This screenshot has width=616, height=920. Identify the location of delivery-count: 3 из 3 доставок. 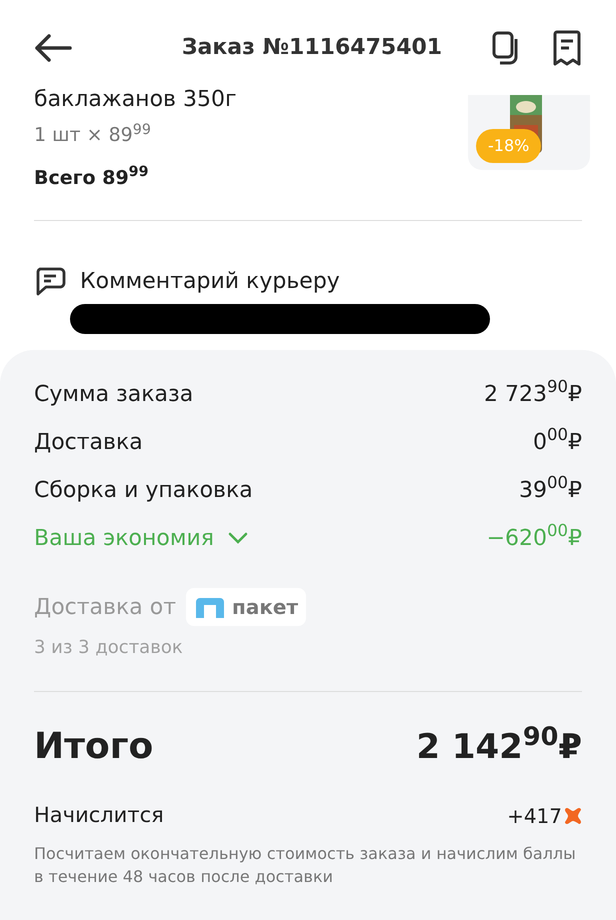
(109, 648).